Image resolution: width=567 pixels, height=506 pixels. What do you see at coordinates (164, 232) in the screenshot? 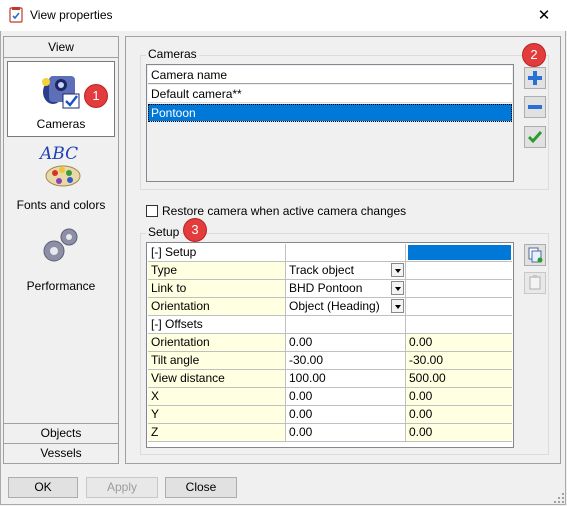
I see `setup-group-title: Setup` at bounding box center [164, 232].